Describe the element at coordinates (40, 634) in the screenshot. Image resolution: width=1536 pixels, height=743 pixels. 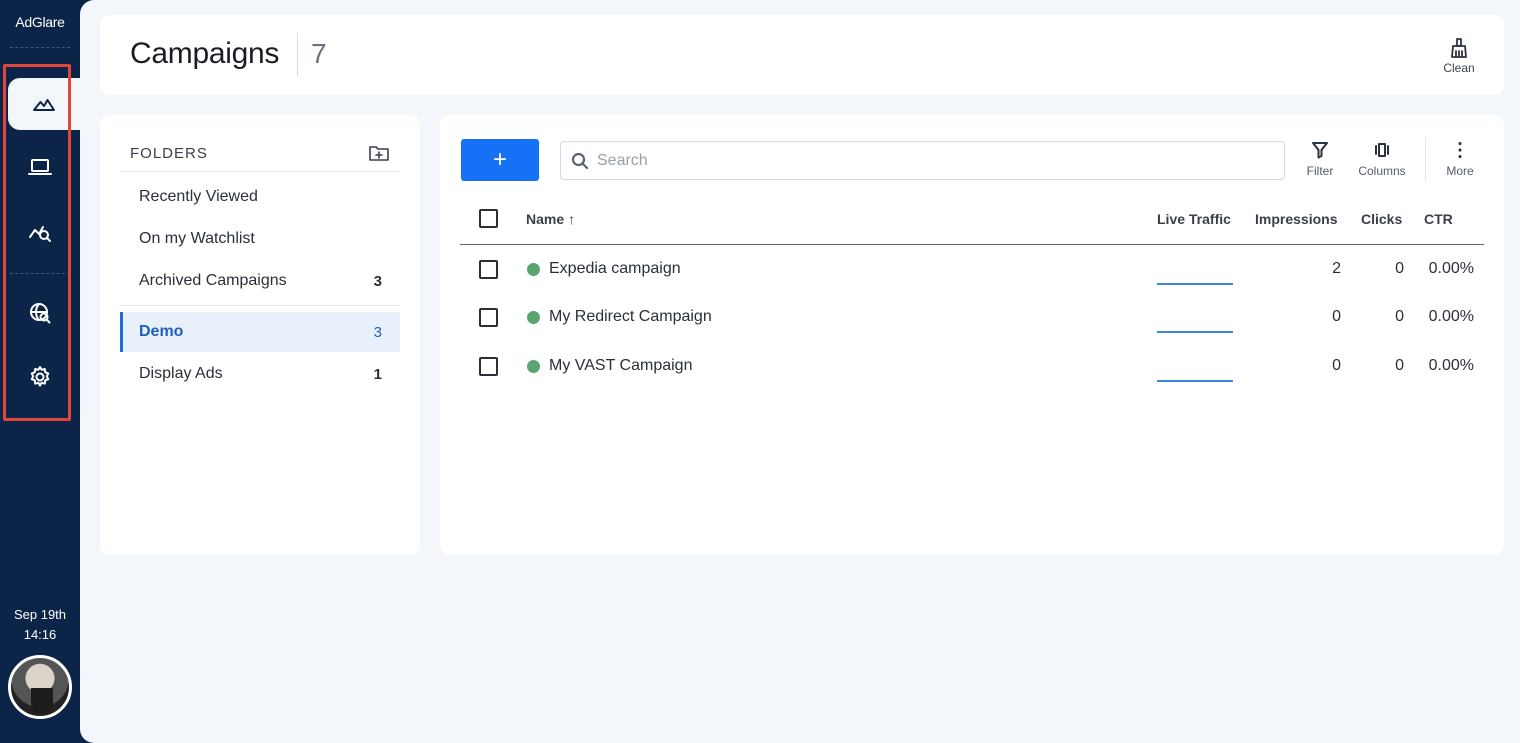
I see `clock-time: 14:16` at that location.